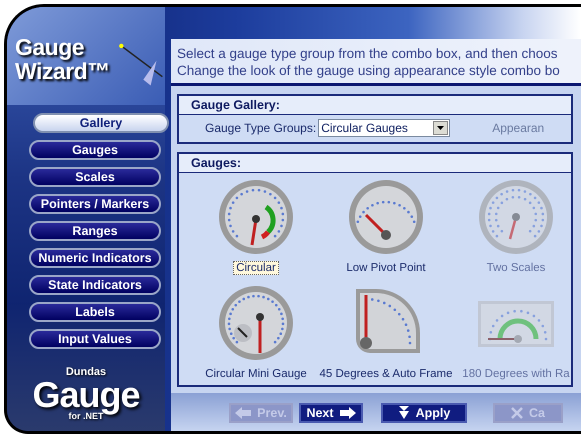 The image size is (581, 441). What do you see at coordinates (95, 204) in the screenshot?
I see `nav-button: Pointers / Markers` at bounding box center [95, 204].